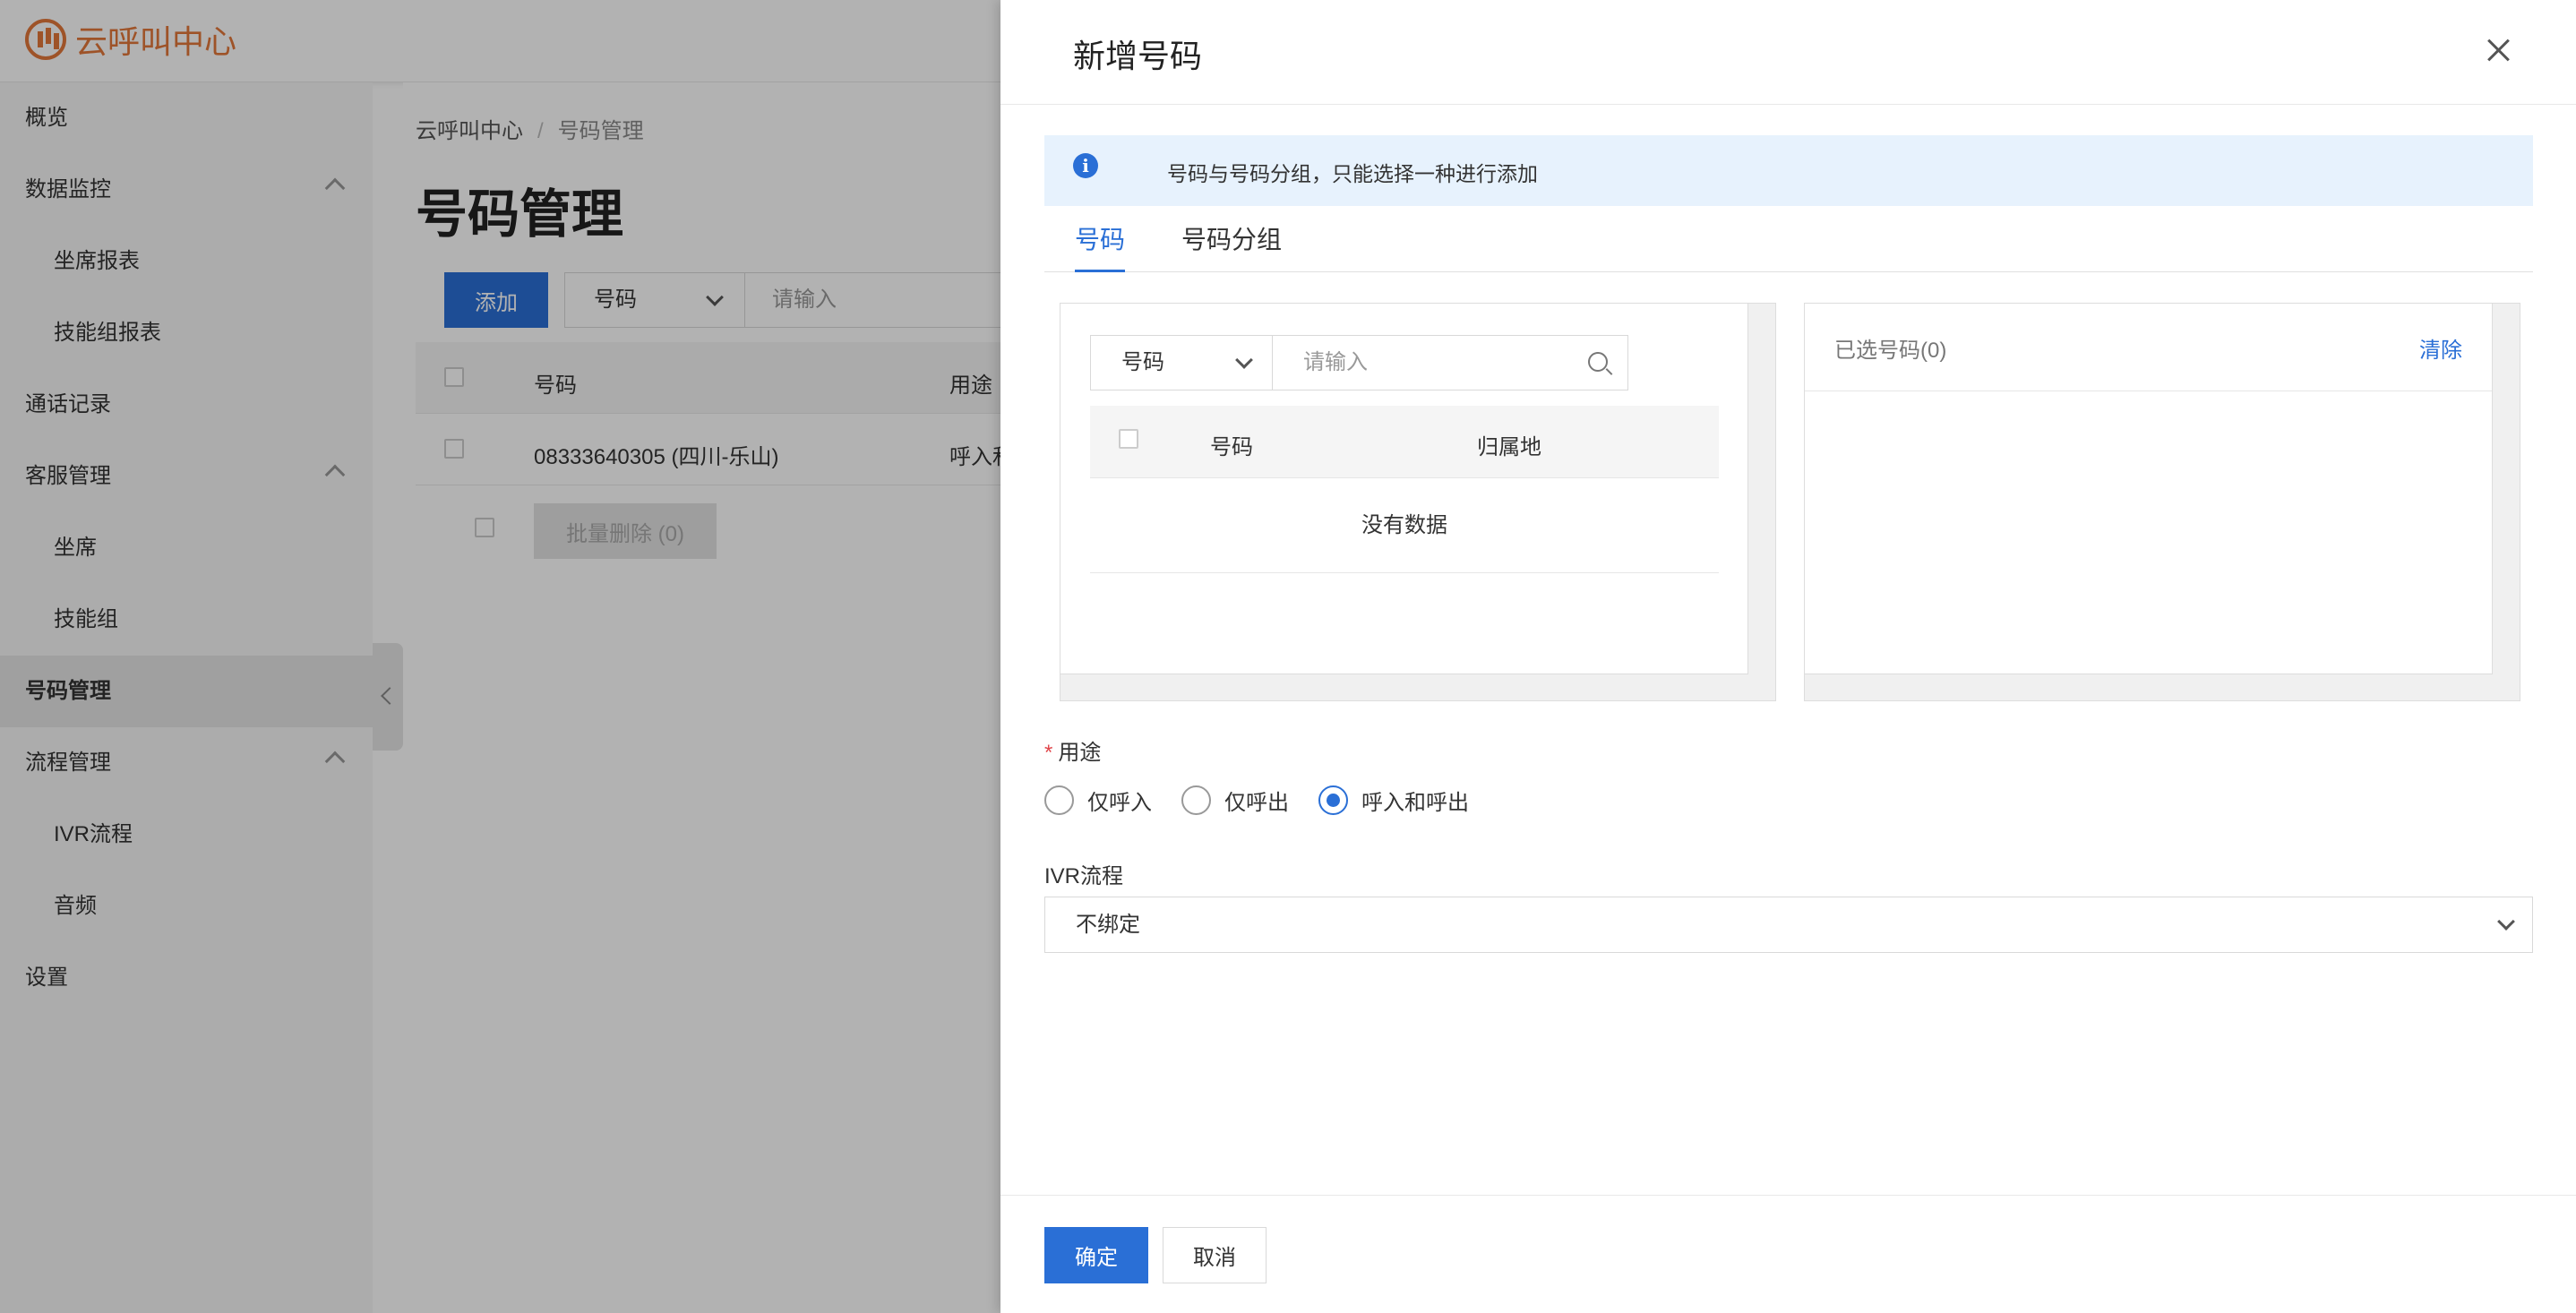 The width and height of the screenshot is (2576, 1313). What do you see at coordinates (1231, 246) in the screenshot?
I see `tab-number-group: 号码分组` at bounding box center [1231, 246].